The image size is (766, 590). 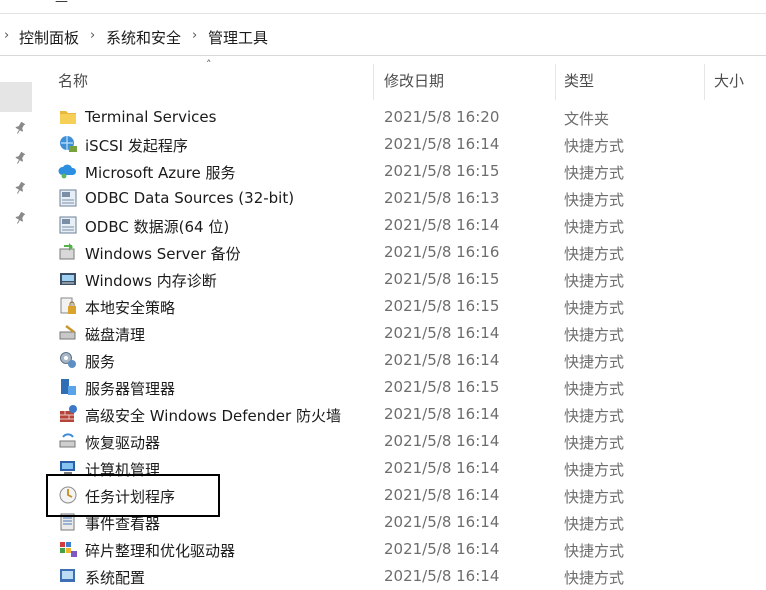 I want to click on recovery-drive-icon, so click(x=68, y=441).